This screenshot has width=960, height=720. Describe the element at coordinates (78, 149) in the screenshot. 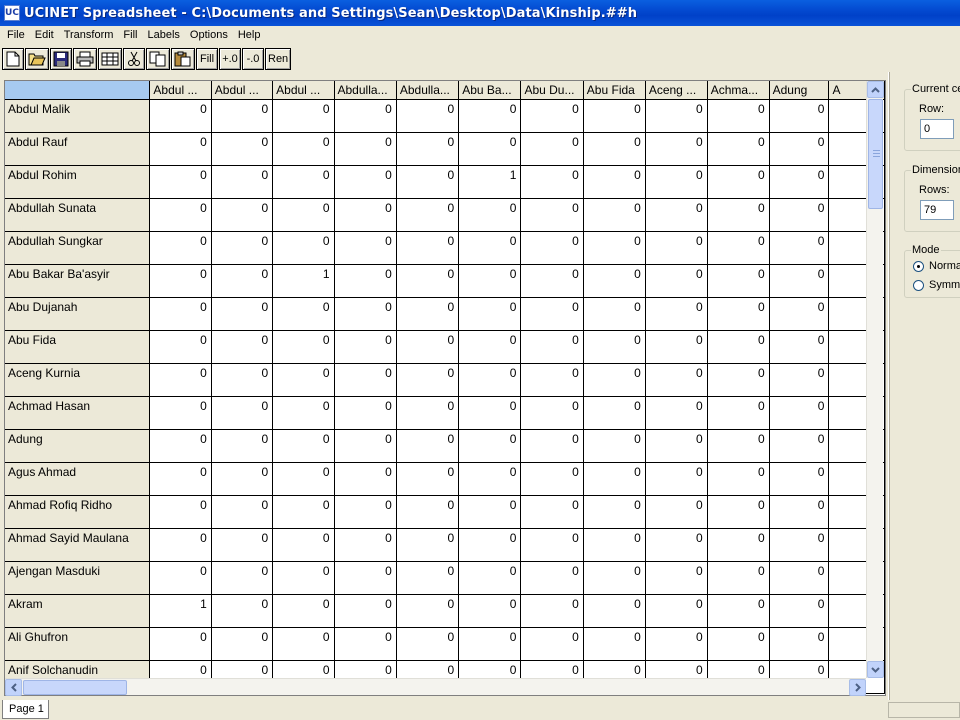

I see `row-header: Abdul Rauf` at that location.